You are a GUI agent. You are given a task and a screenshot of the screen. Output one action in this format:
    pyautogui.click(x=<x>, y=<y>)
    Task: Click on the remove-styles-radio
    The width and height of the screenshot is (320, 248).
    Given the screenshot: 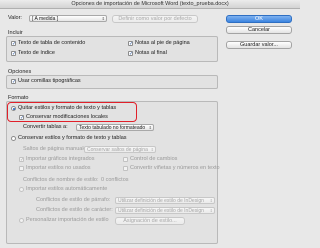 What is the action you would take?
    pyautogui.click(x=13, y=108)
    